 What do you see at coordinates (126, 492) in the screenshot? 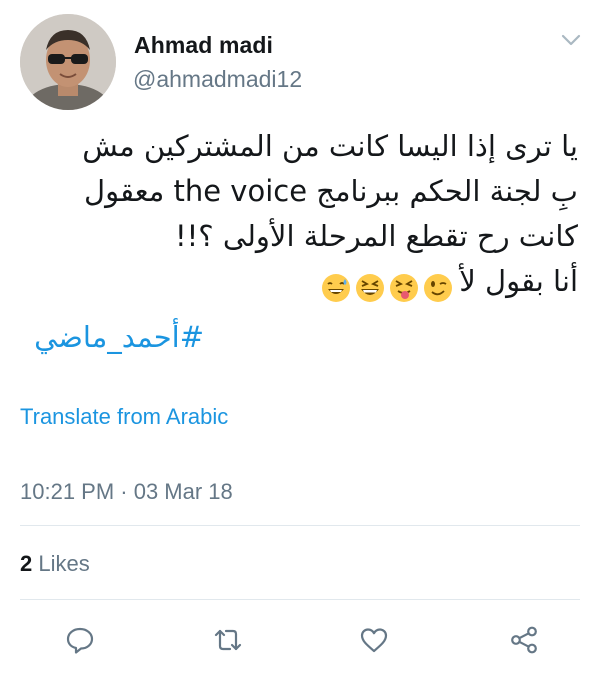
I see `tweet-timestamp: 10:21 PM · 03 Mar 18` at bounding box center [126, 492].